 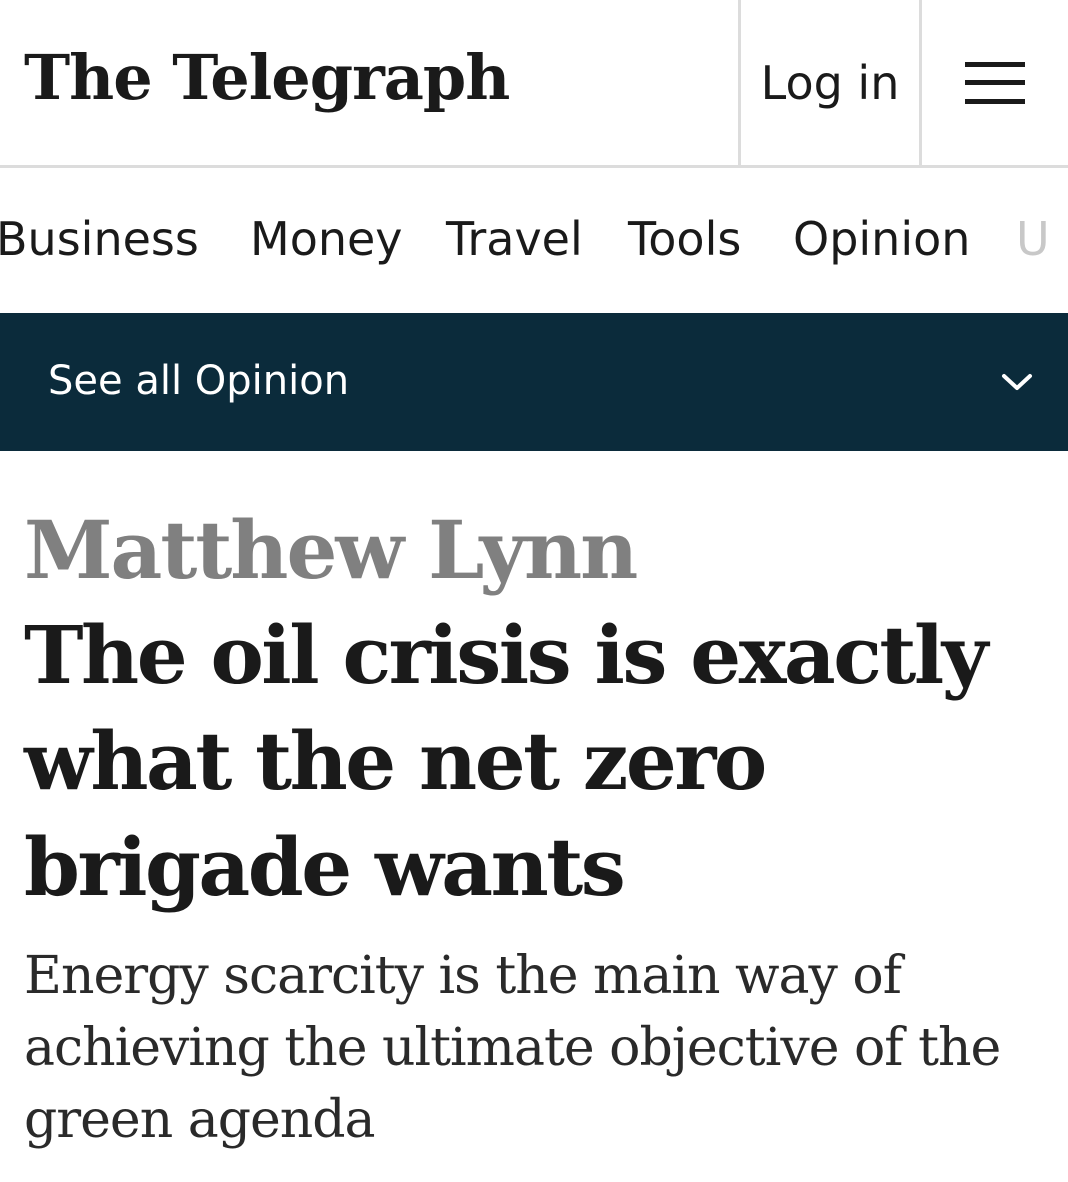 I want to click on section-bar-label: See all Opinion, so click(x=199, y=381).